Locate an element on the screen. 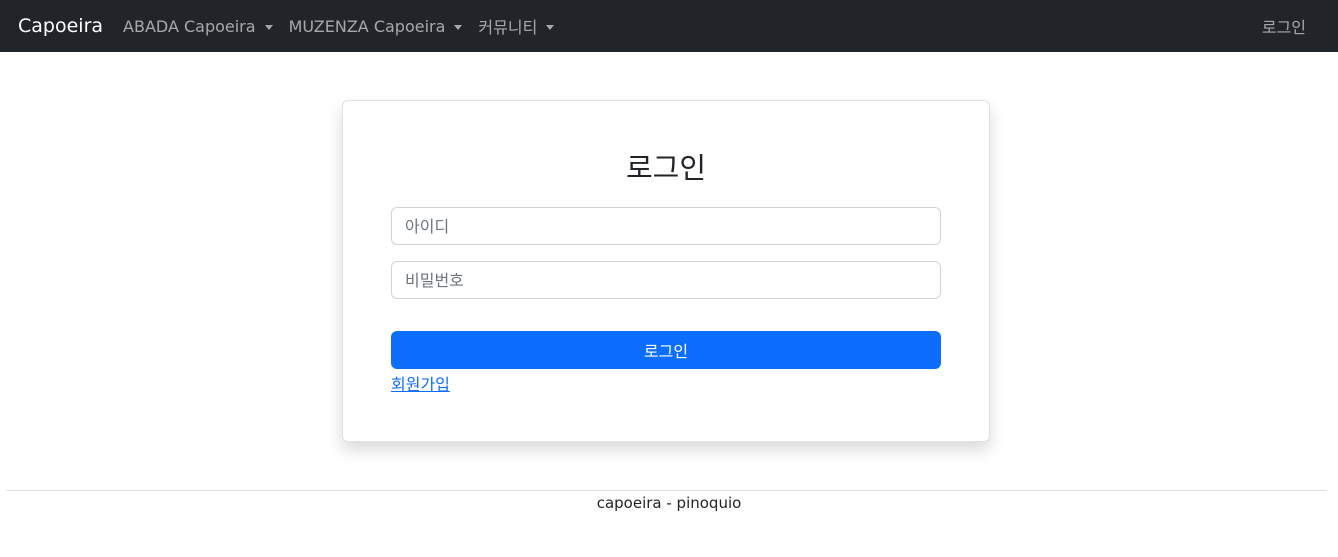  username-input is located at coordinates (666, 226).